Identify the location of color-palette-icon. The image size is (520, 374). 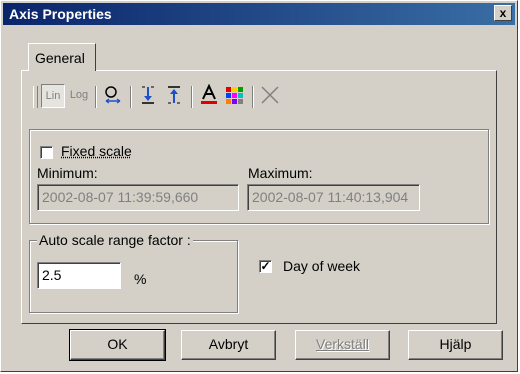
(234, 95).